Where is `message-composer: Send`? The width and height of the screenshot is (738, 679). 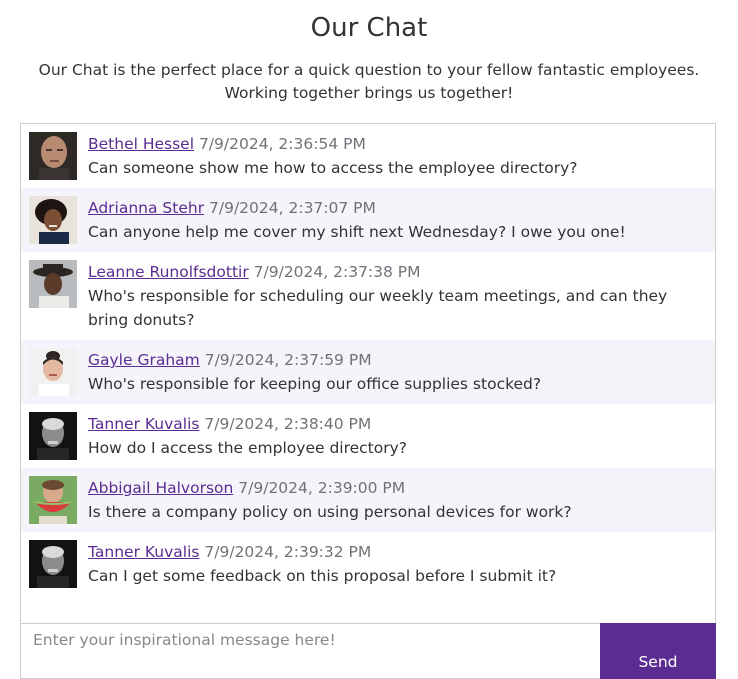 message-composer: Send is located at coordinates (368, 651).